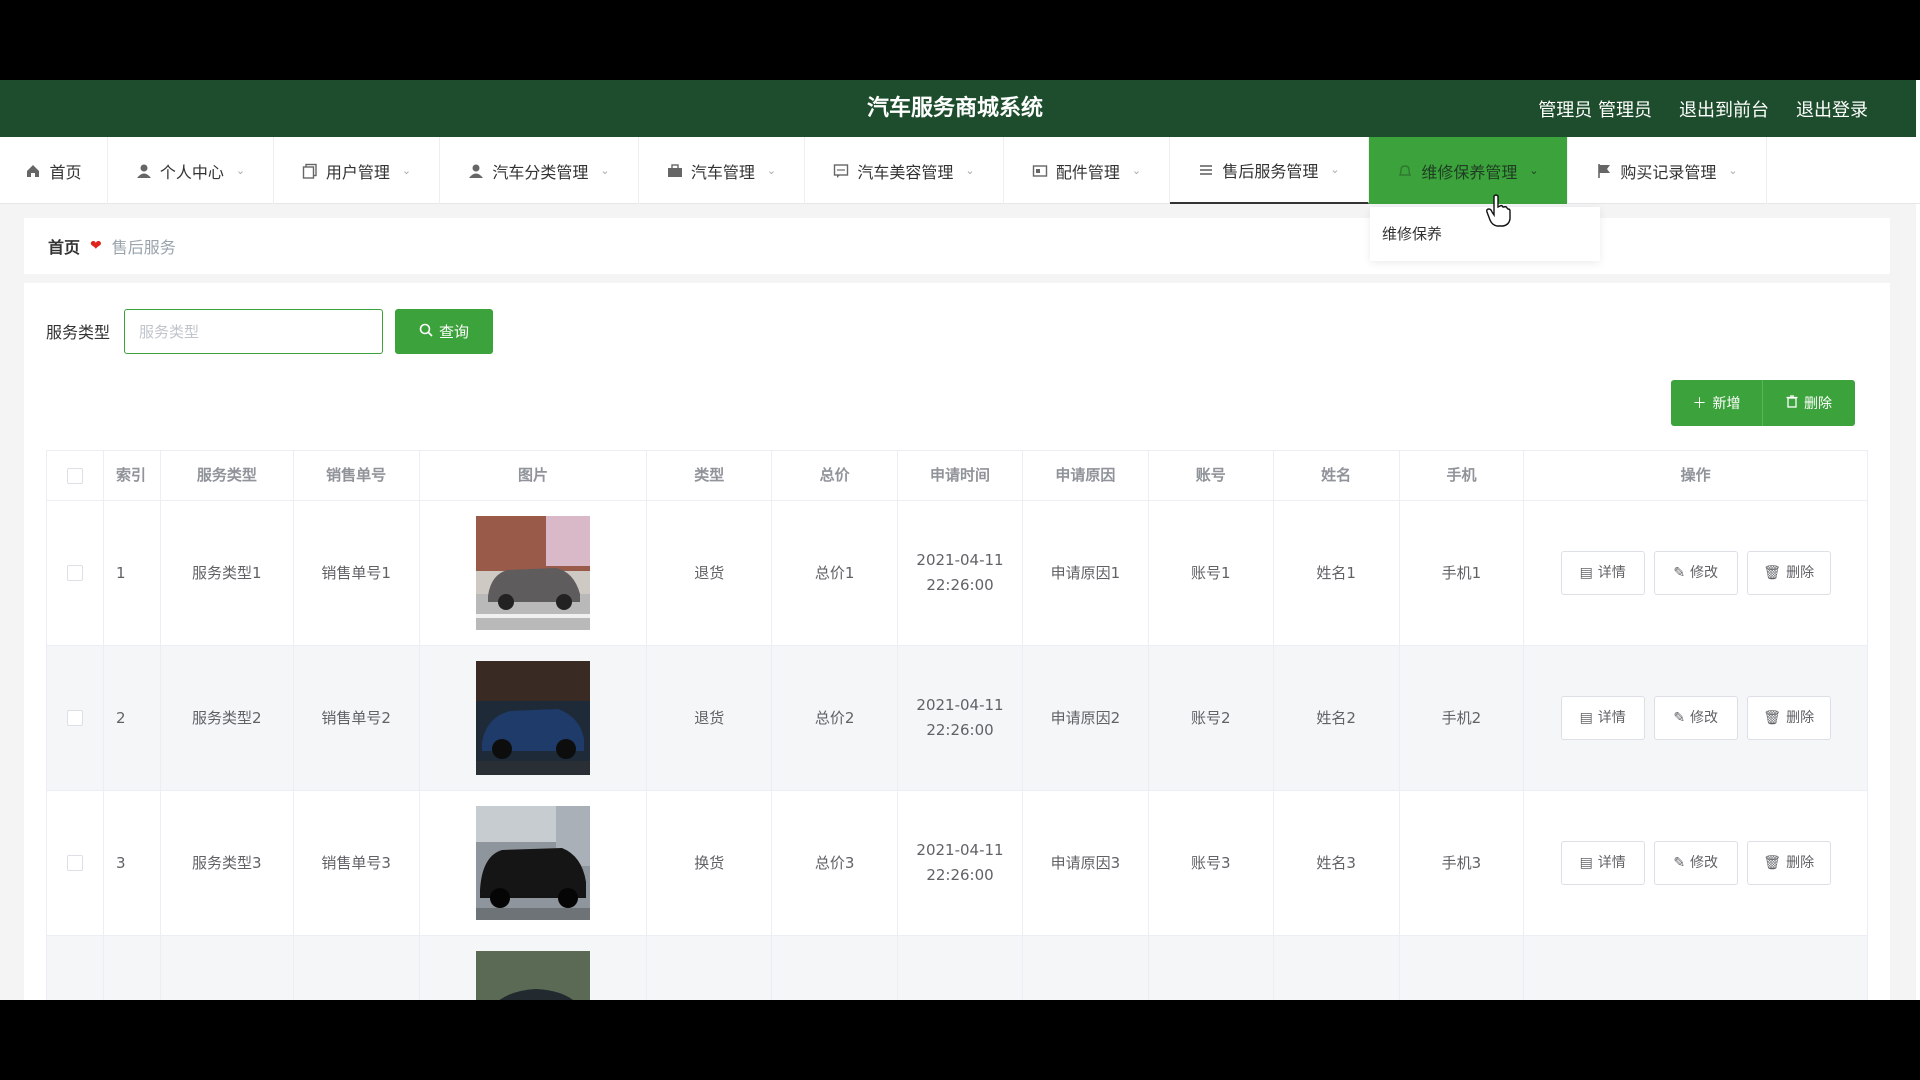 Image resolution: width=1920 pixels, height=1080 pixels. Describe the element at coordinates (1211, 863) in the screenshot. I see `account-cell: 账号3` at that location.